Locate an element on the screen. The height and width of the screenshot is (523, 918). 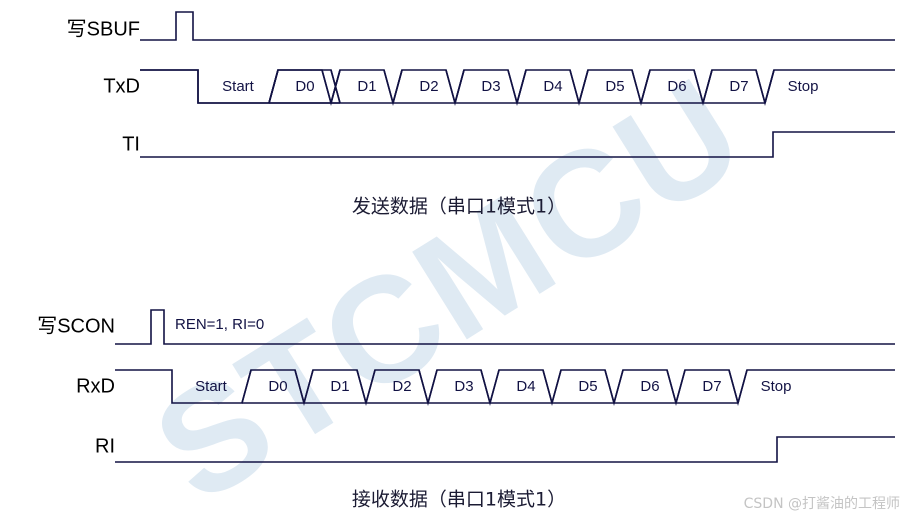
rxd-cell-d5: D5 is located at coordinates (587, 386).